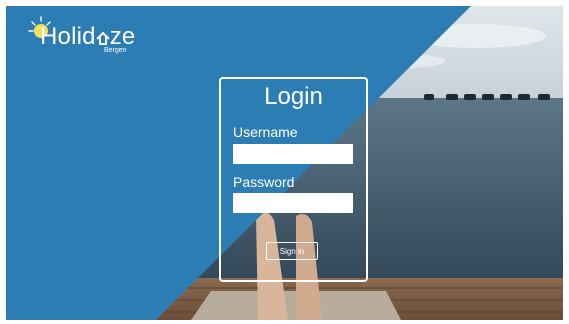  What do you see at coordinates (293, 203) in the screenshot?
I see `password-field` at bounding box center [293, 203].